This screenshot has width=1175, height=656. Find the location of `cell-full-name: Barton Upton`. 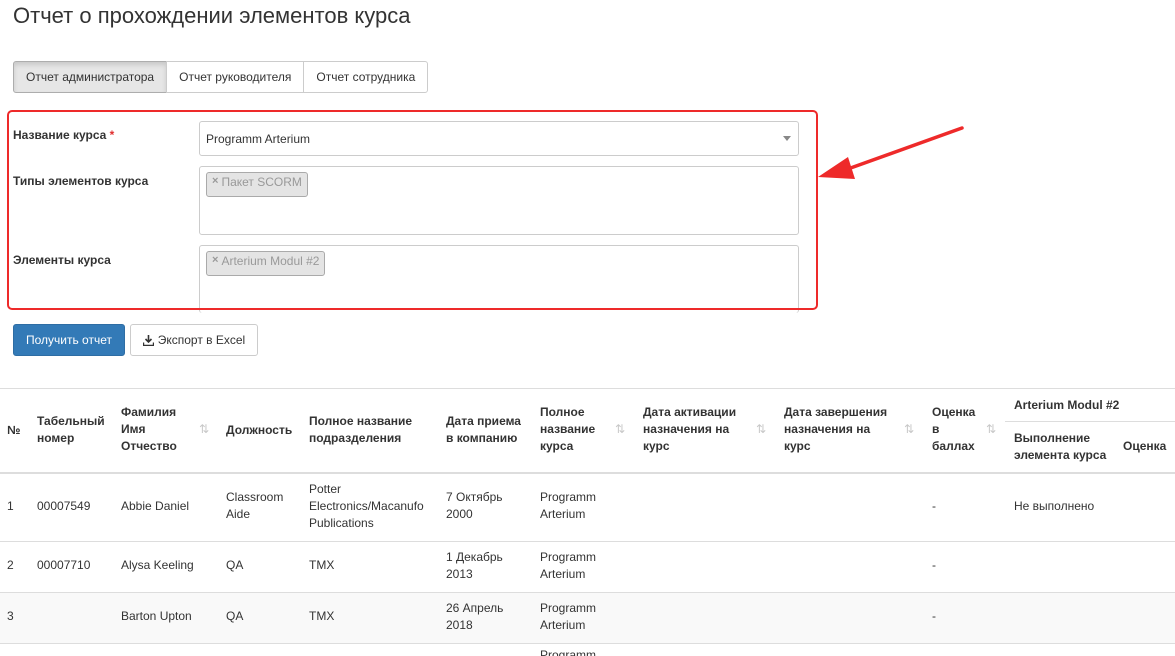

cell-full-name: Barton Upton is located at coordinates (156, 616).